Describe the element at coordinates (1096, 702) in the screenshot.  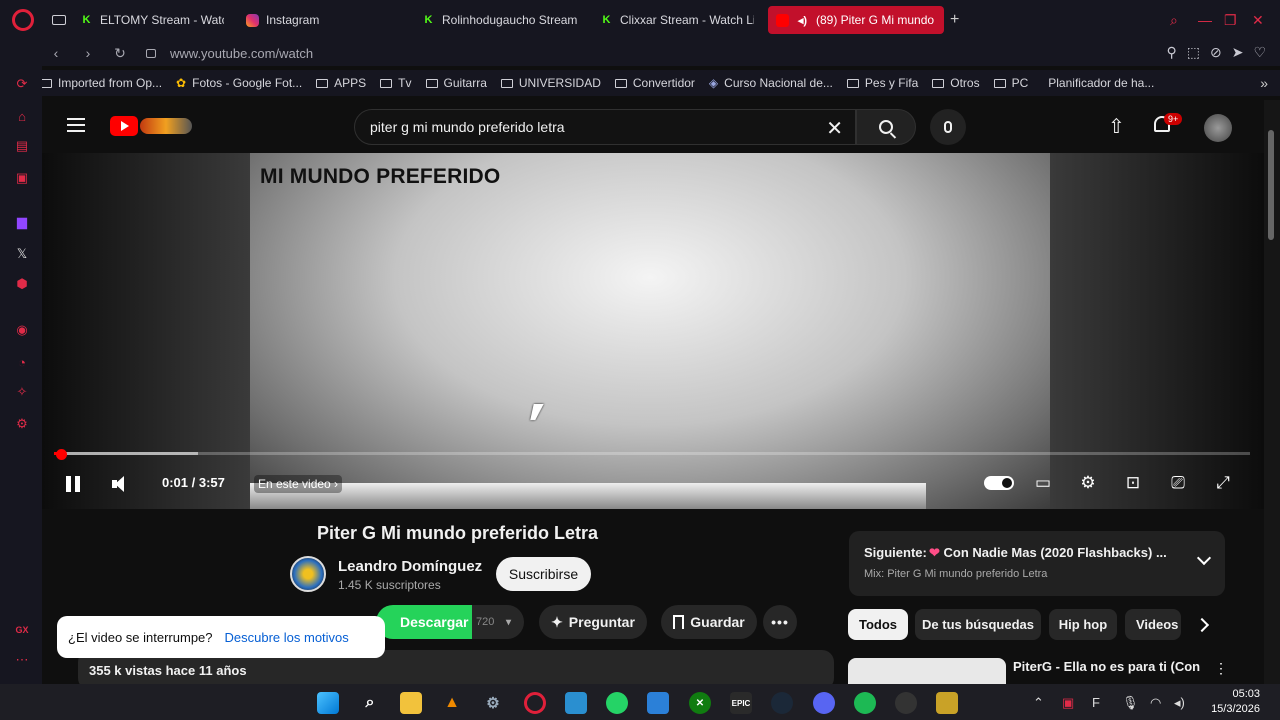
I see `tray-f-icon: F` at that location.